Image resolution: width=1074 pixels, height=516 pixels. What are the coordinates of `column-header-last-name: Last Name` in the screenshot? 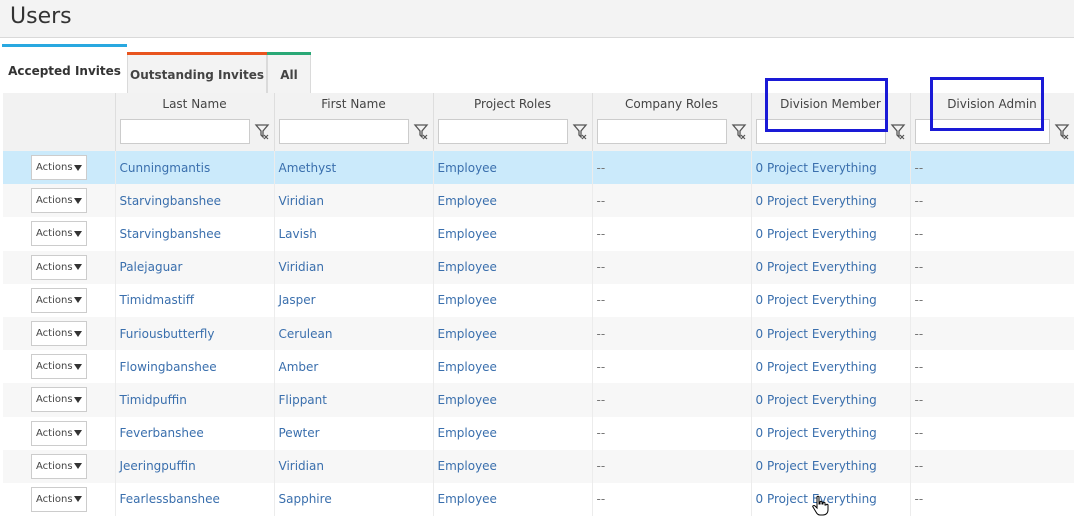 It's located at (195, 122).